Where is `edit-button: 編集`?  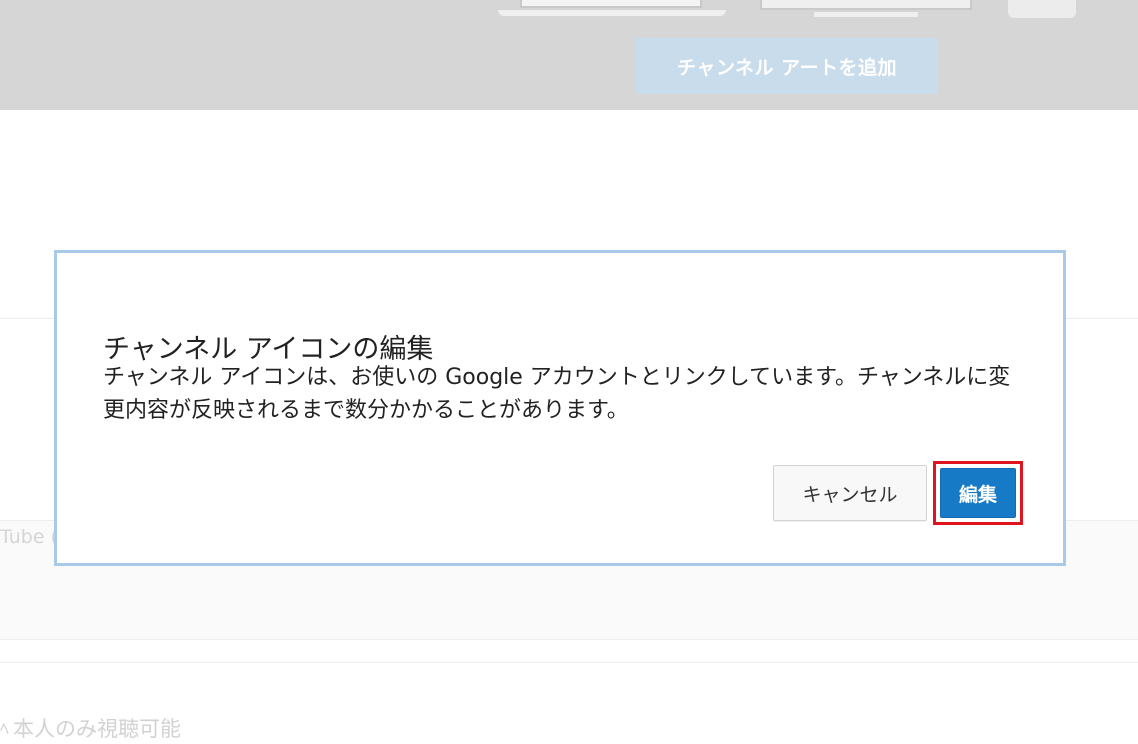
edit-button: 編集 is located at coordinates (978, 493).